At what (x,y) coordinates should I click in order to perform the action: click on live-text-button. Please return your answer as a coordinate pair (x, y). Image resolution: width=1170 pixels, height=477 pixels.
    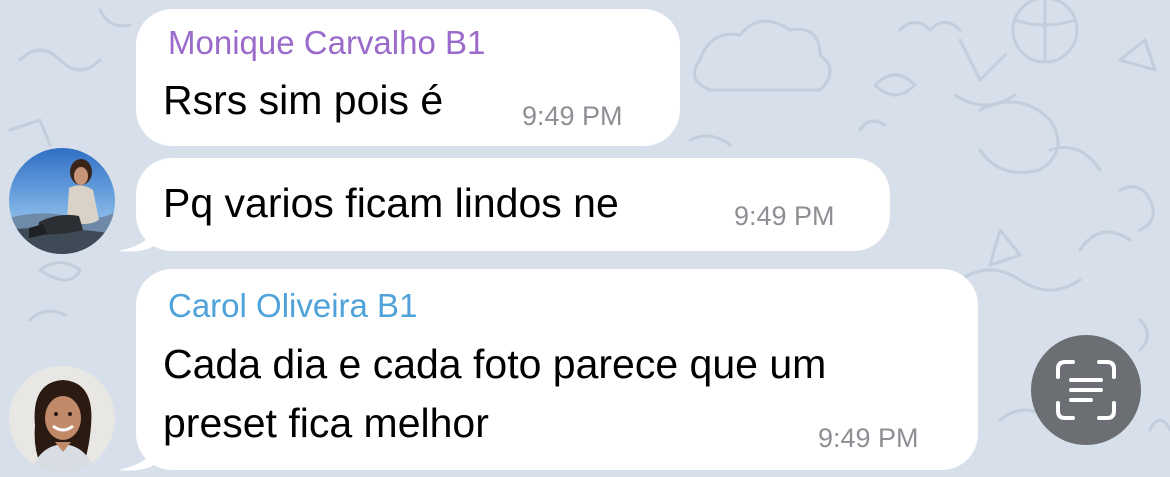
    Looking at the image, I should click on (1086, 390).